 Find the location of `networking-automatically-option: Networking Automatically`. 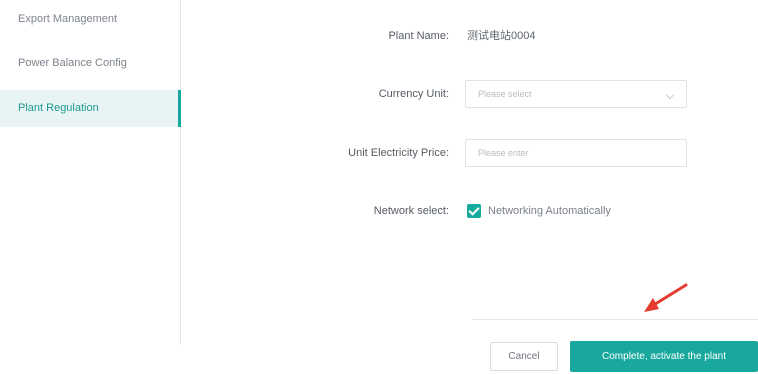

networking-automatically-option: Networking Automatically is located at coordinates (539, 211).